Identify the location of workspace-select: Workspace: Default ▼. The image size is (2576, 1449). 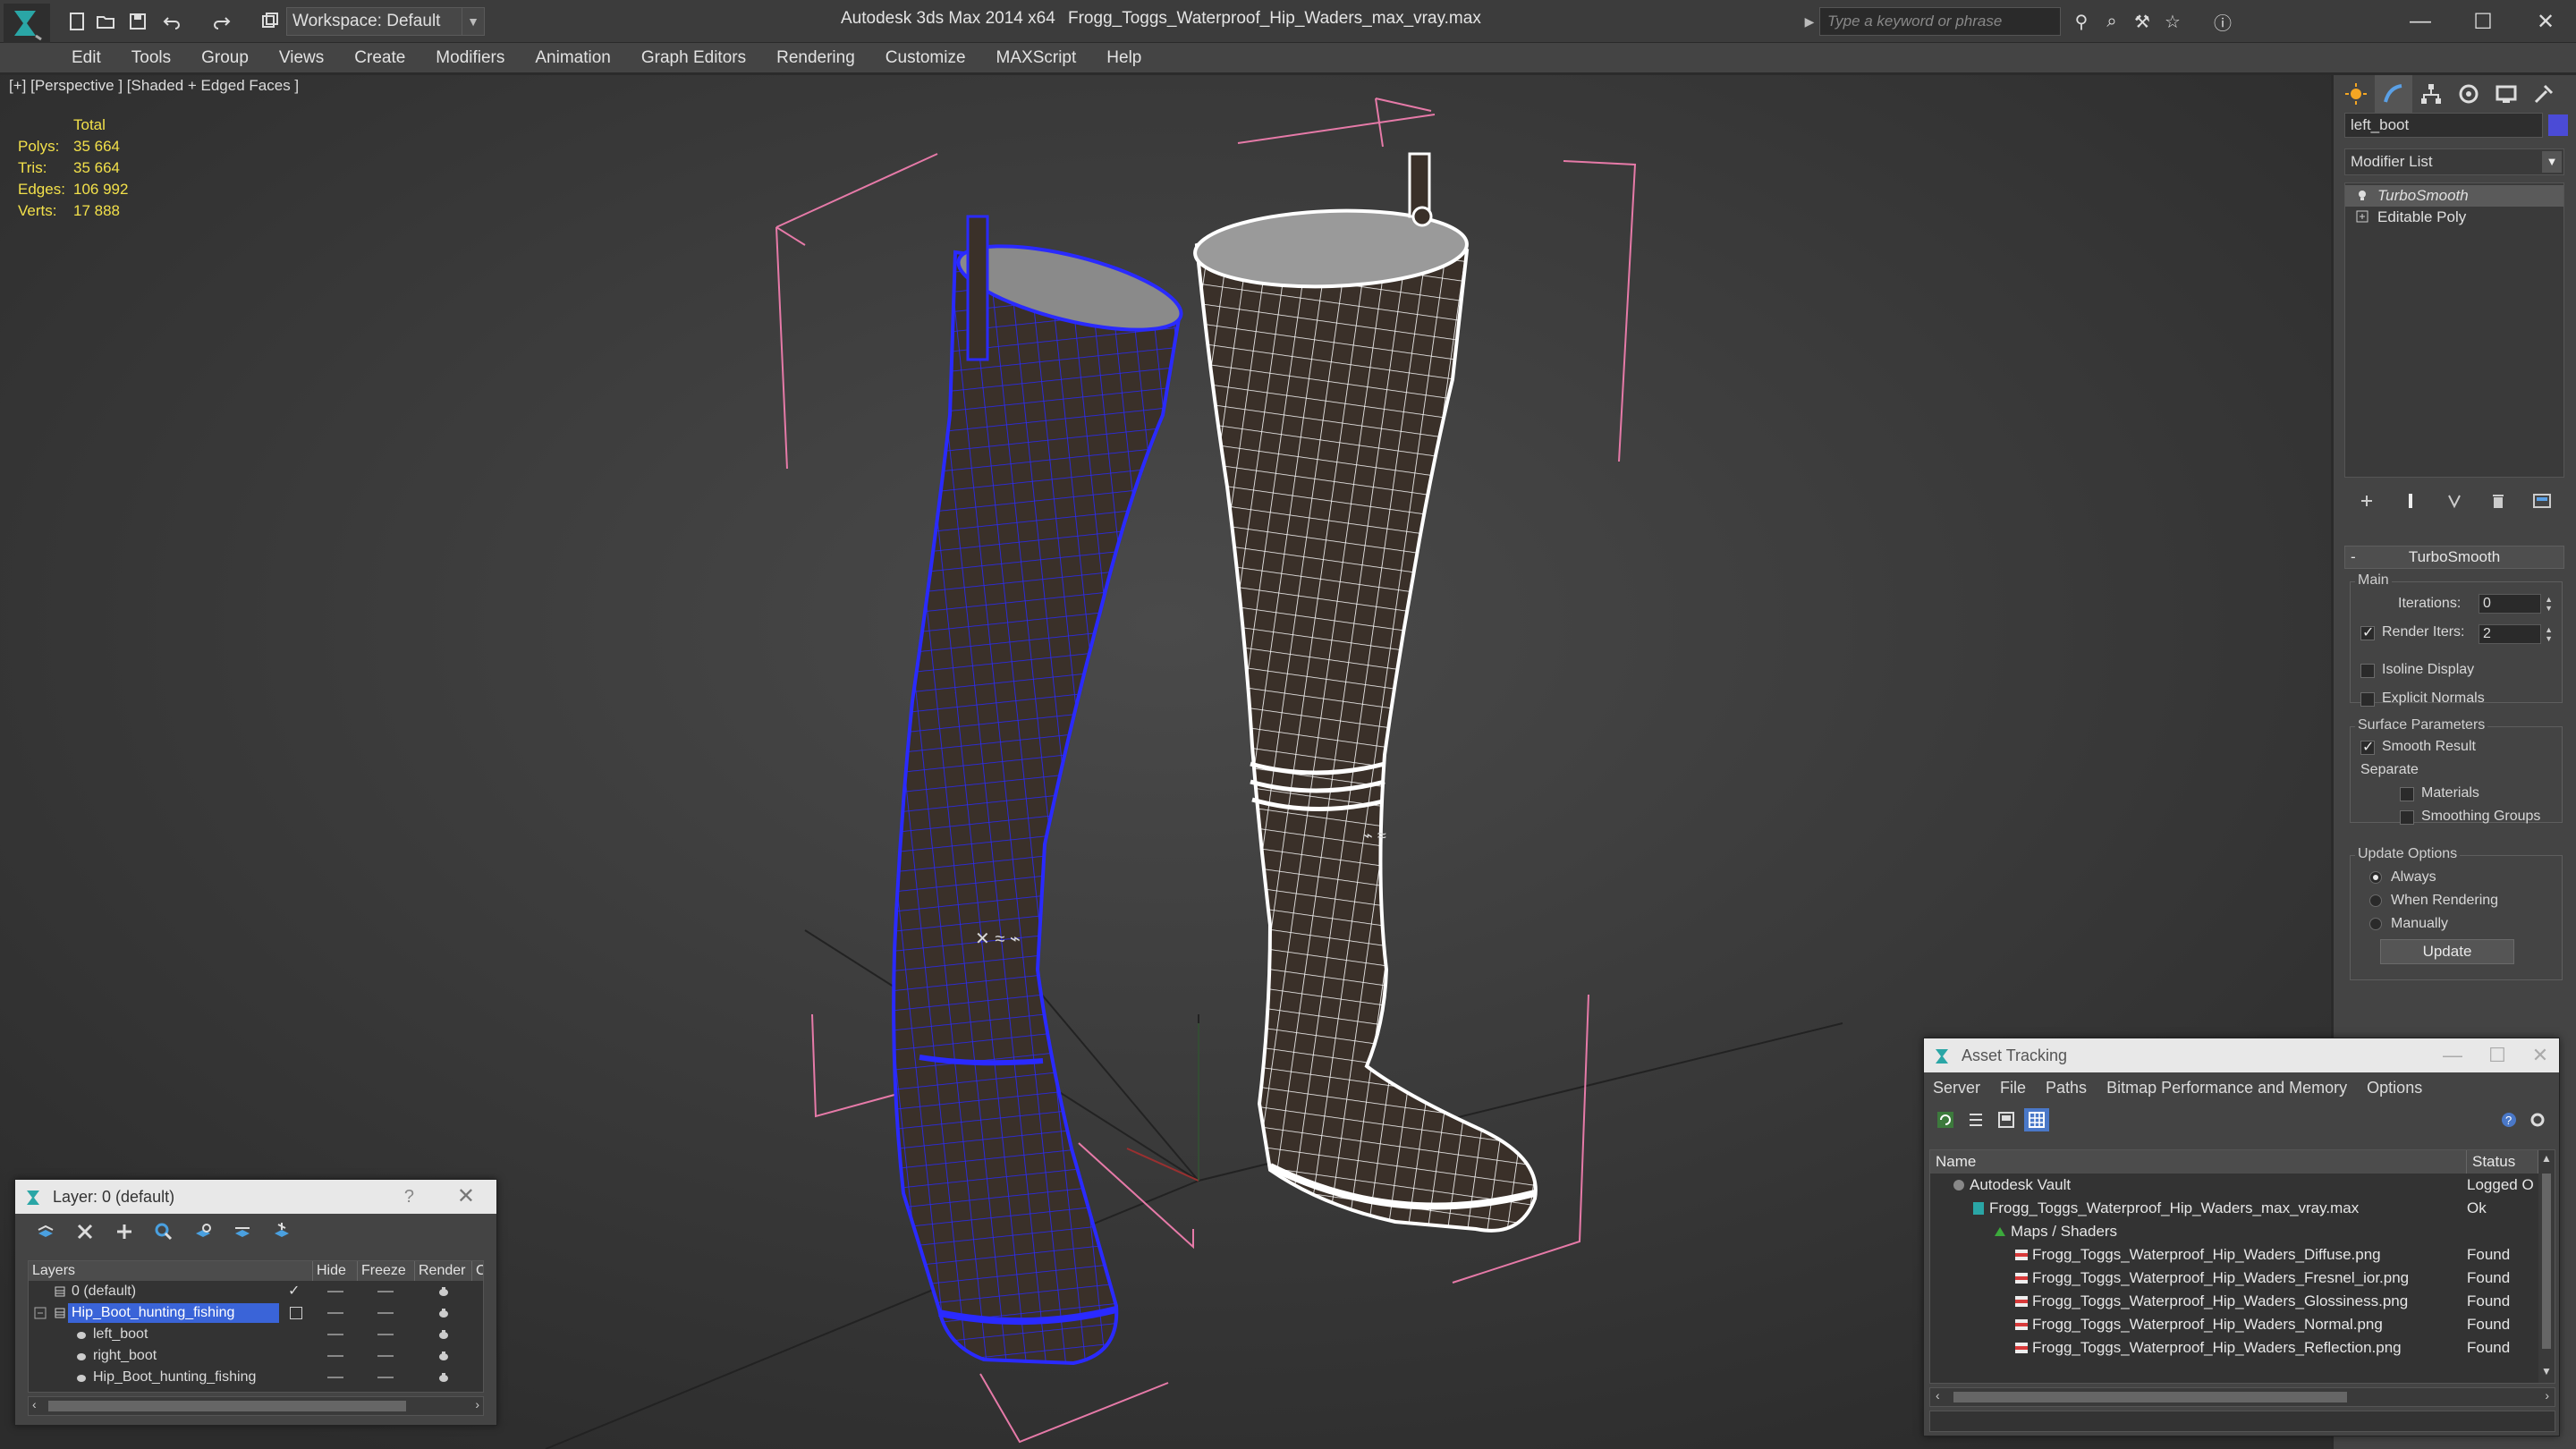
(384, 21).